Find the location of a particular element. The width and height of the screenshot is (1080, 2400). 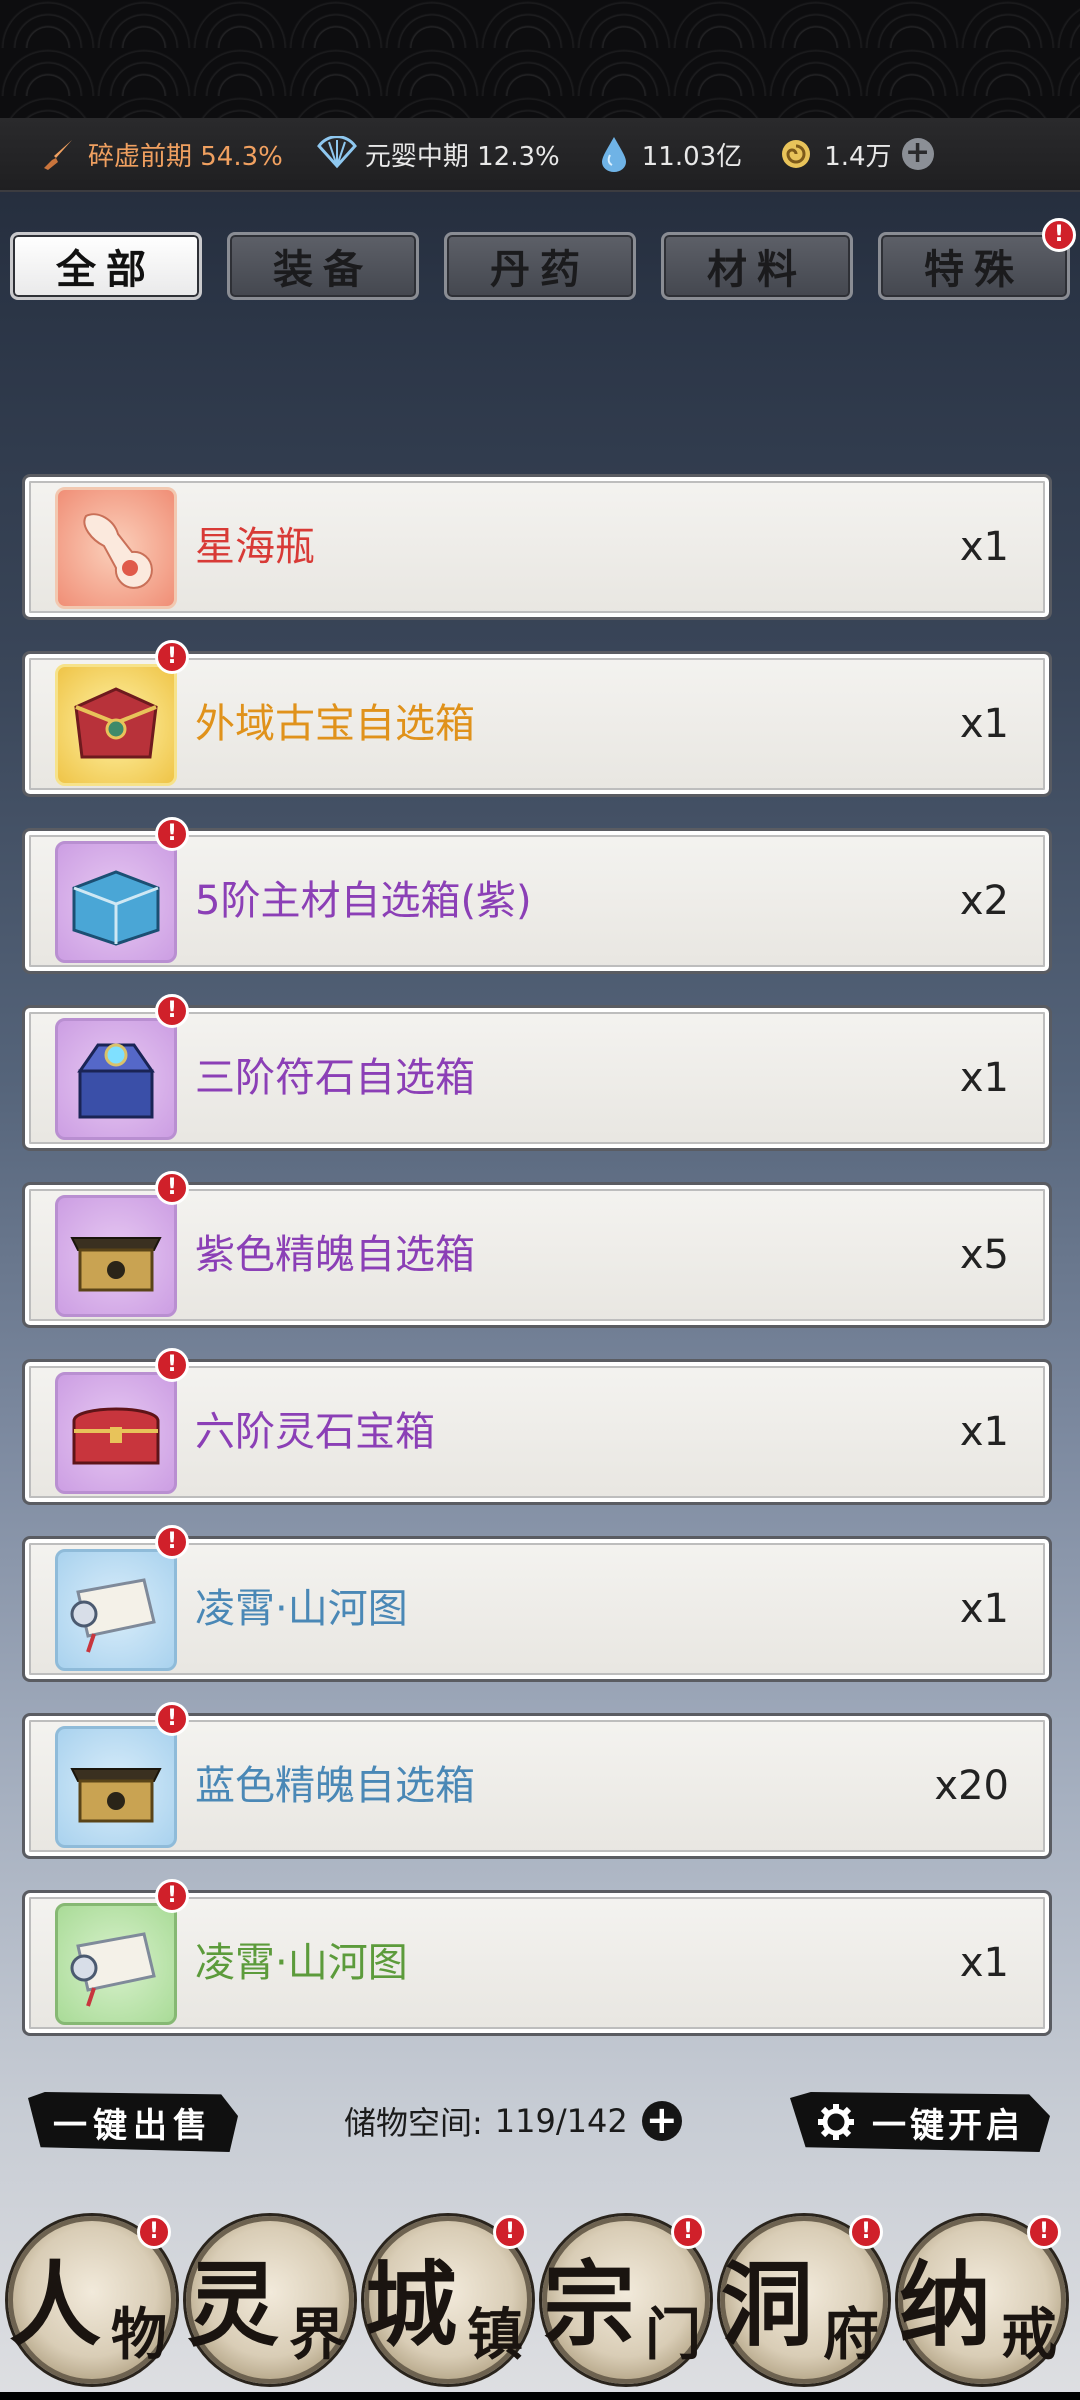

nav-storage-ring: 纳 戒 ! is located at coordinates (982, 2299).